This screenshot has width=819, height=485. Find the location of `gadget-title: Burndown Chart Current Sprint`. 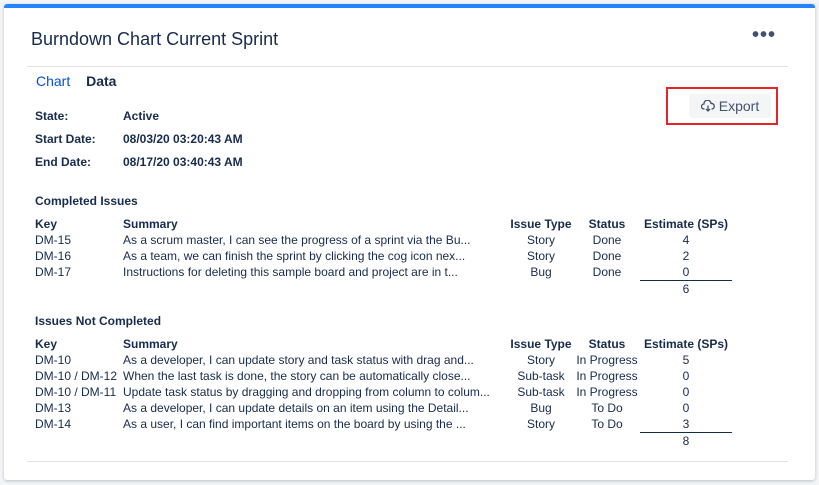

gadget-title: Burndown Chart Current Sprint is located at coordinates (155, 39).